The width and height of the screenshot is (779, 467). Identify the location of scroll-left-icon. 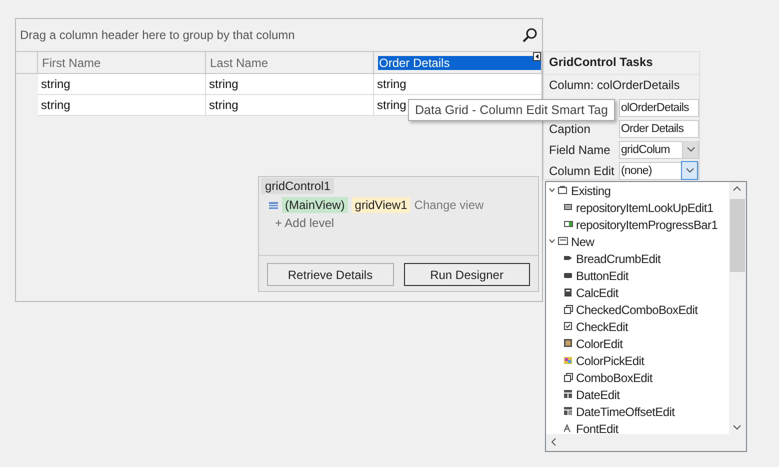
(553, 442).